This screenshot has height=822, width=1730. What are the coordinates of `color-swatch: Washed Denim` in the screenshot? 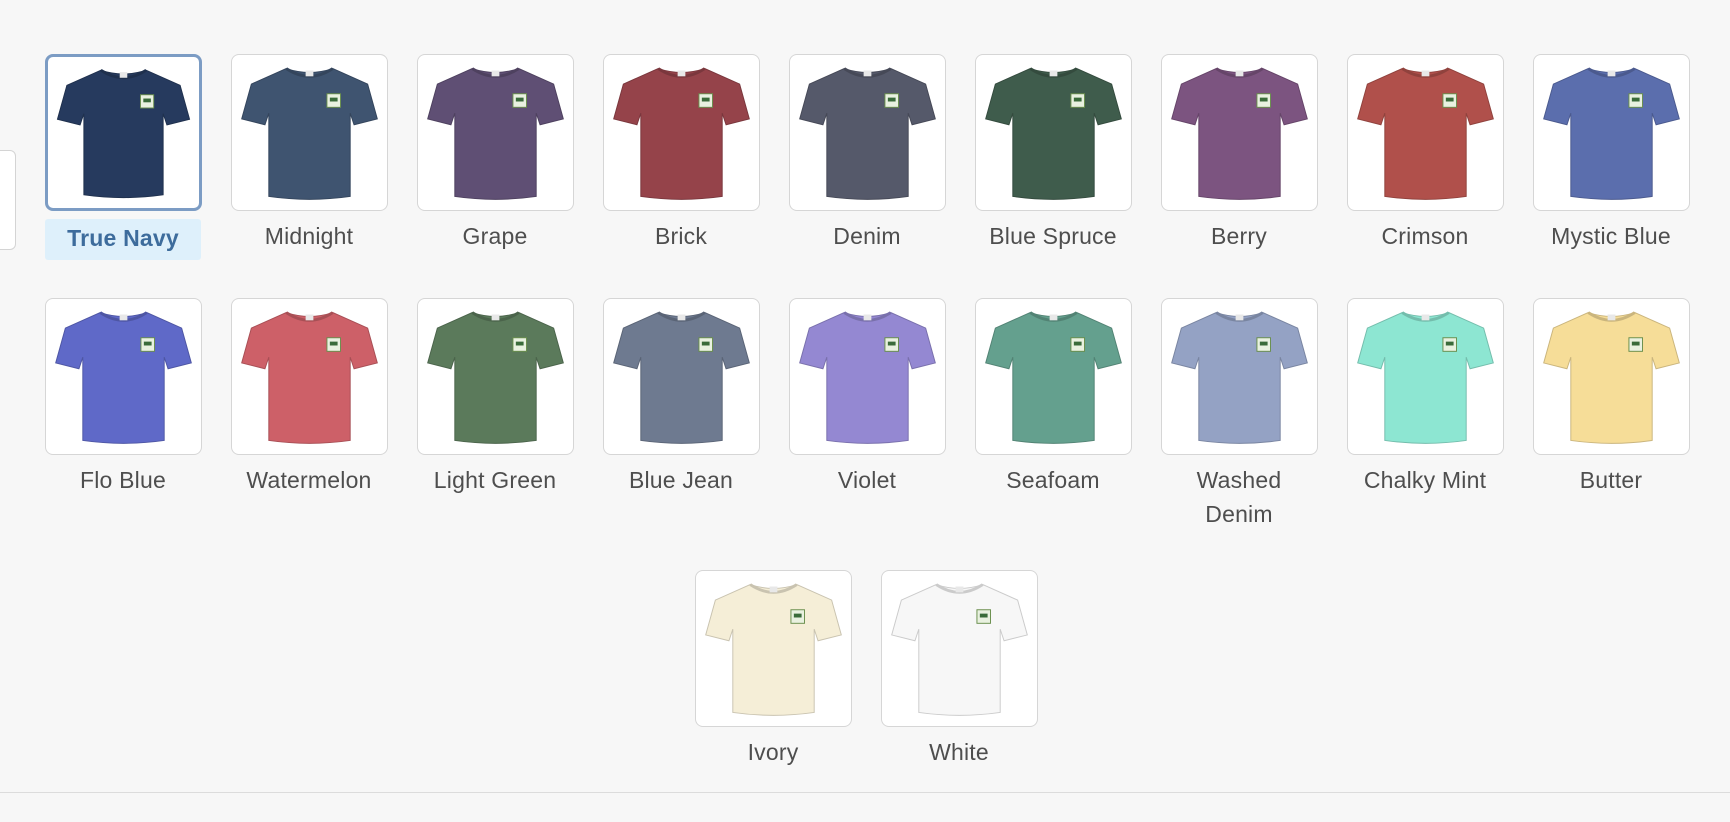 It's located at (1239, 414).